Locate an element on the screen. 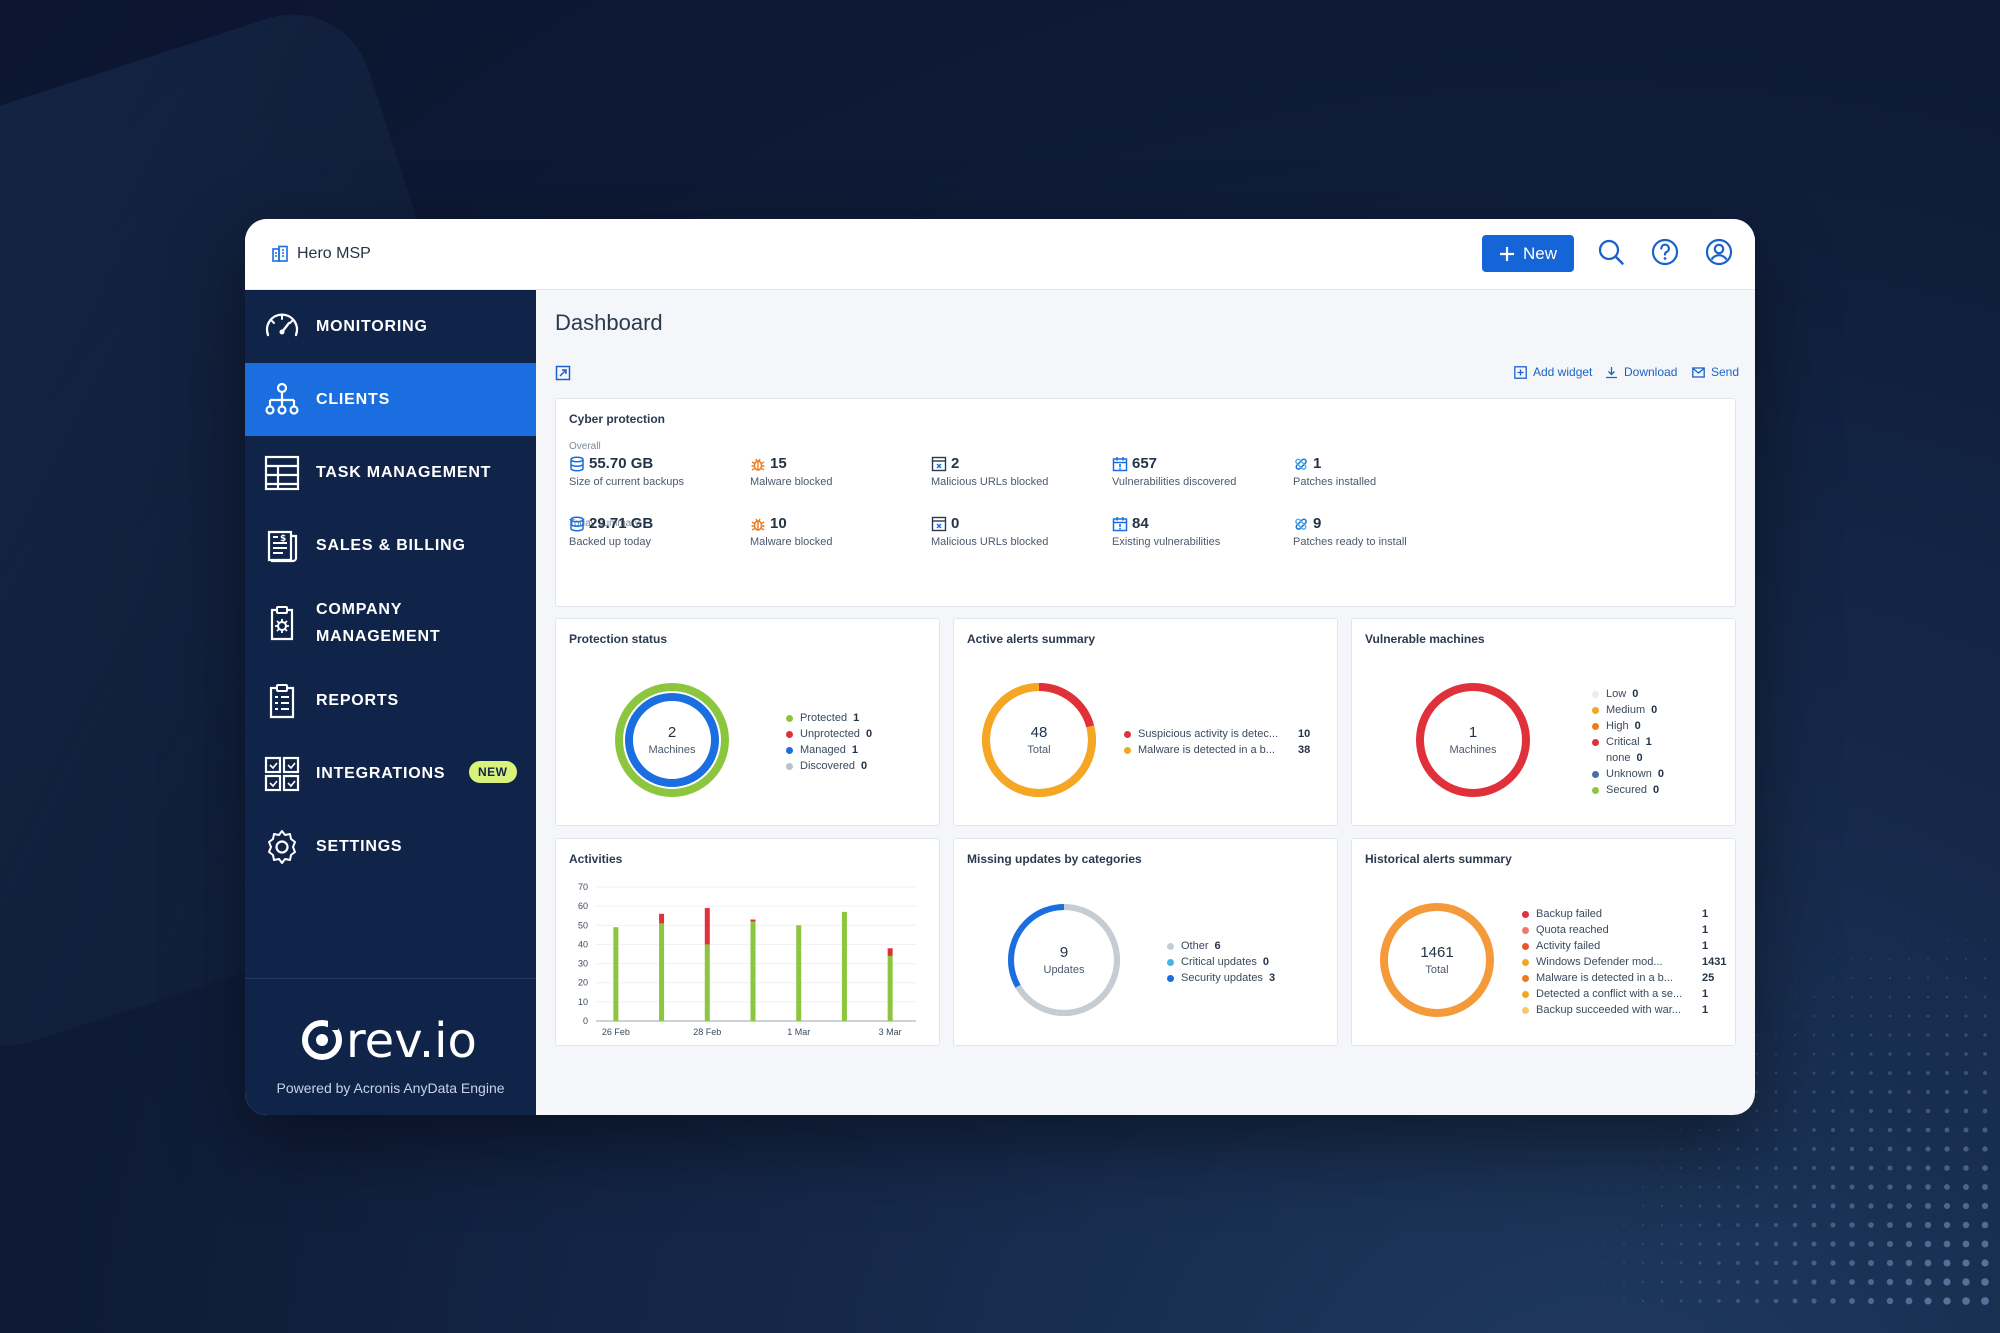  legend-item: Other 6 is located at coordinates (1221, 946).